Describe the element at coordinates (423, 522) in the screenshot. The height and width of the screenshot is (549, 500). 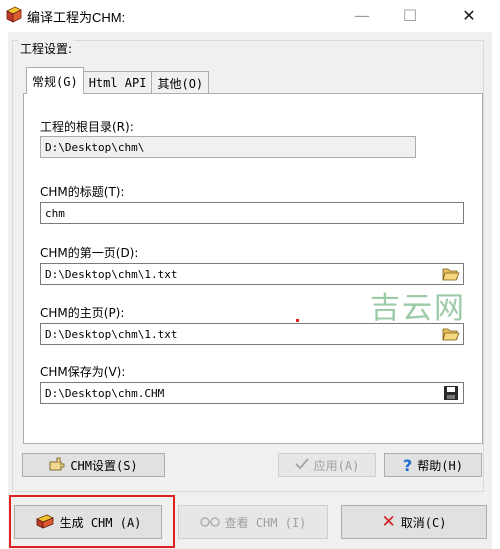
I see `cancel-label: 取消(C)` at that location.